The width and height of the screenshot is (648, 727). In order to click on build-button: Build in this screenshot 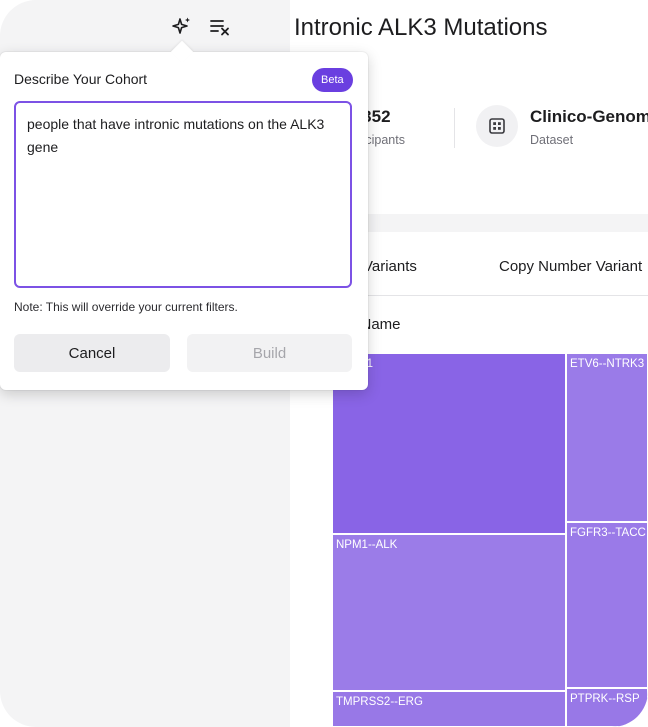, I will do `click(269, 353)`.